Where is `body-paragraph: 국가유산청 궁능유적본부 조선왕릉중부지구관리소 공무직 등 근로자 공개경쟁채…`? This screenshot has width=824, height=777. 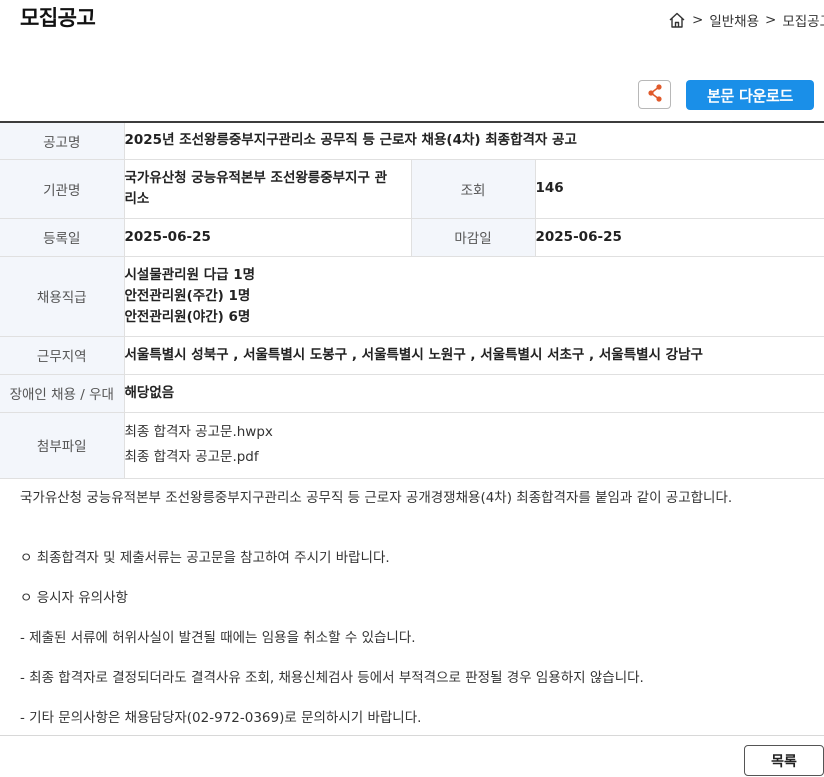 body-paragraph: 국가유산청 궁능유적본부 조선왕릉중부지구관리소 공무직 등 근로자 공개경쟁채… is located at coordinates (376, 498).